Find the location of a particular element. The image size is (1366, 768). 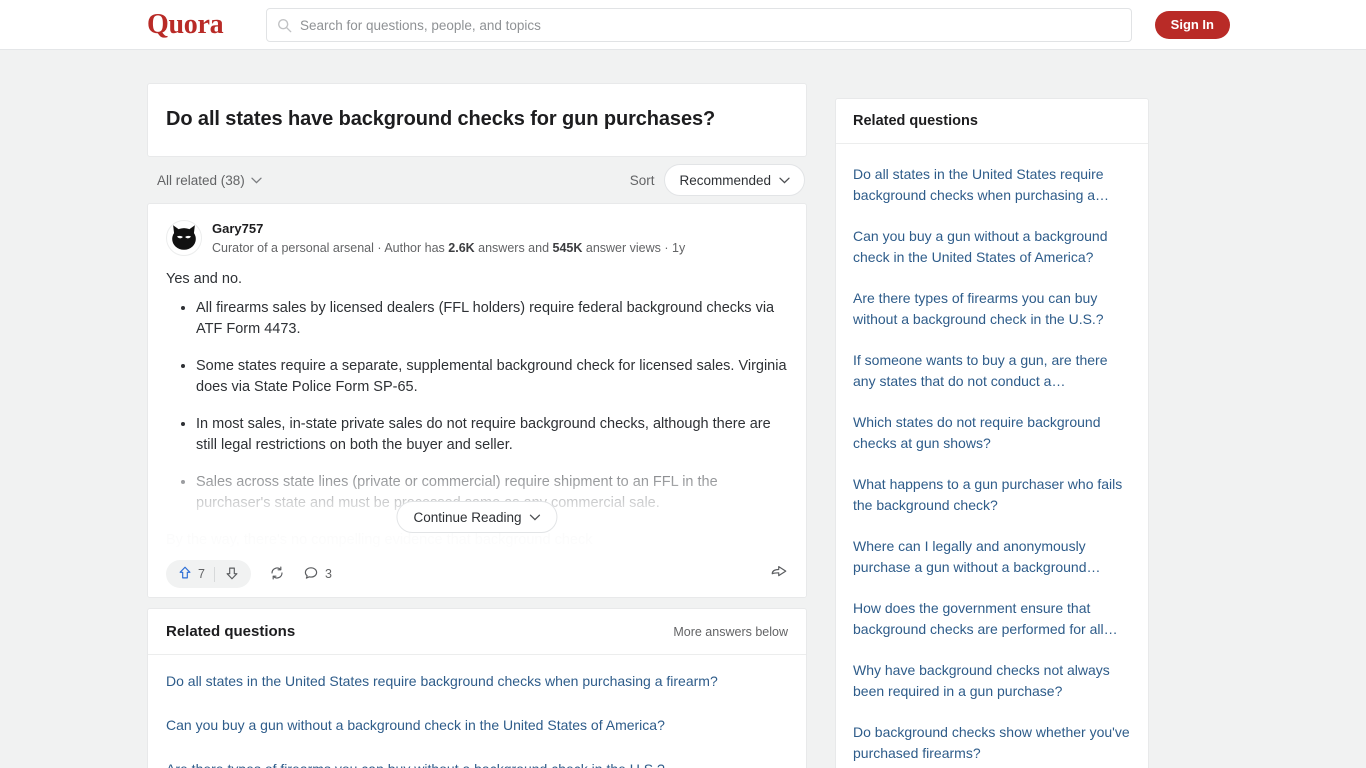

sidebar-title: Related questions is located at coordinates (992, 121).